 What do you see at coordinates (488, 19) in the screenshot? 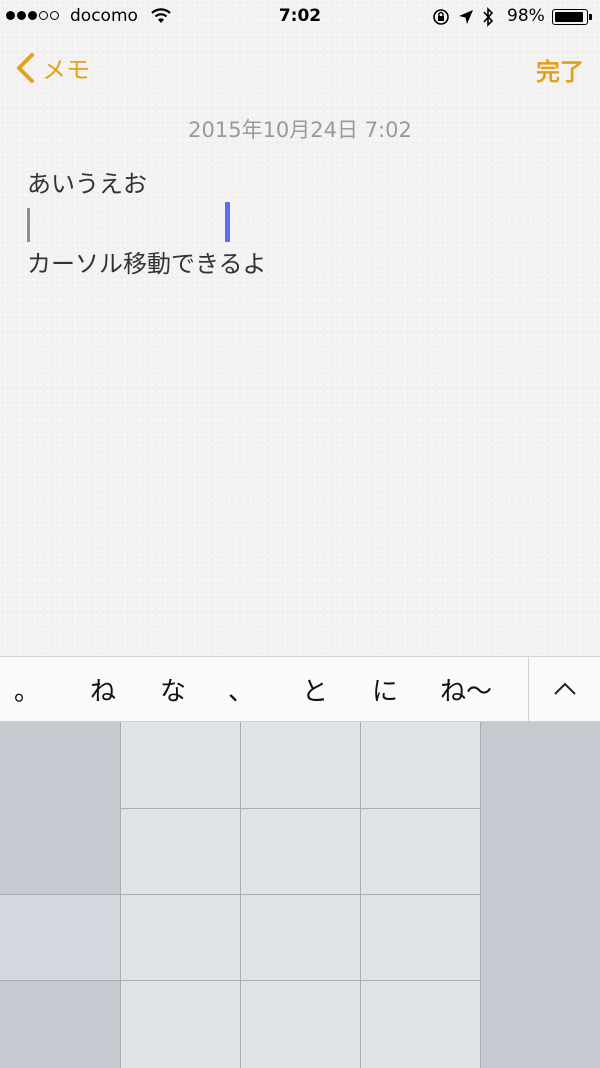
I see `bluetooth-icon` at bounding box center [488, 19].